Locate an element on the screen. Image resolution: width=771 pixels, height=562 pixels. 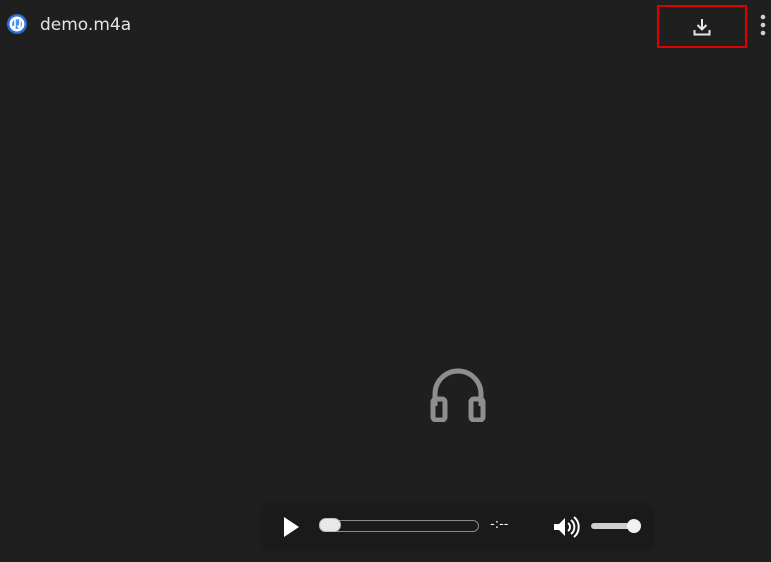
more-options-button is located at coordinates (763, 25).